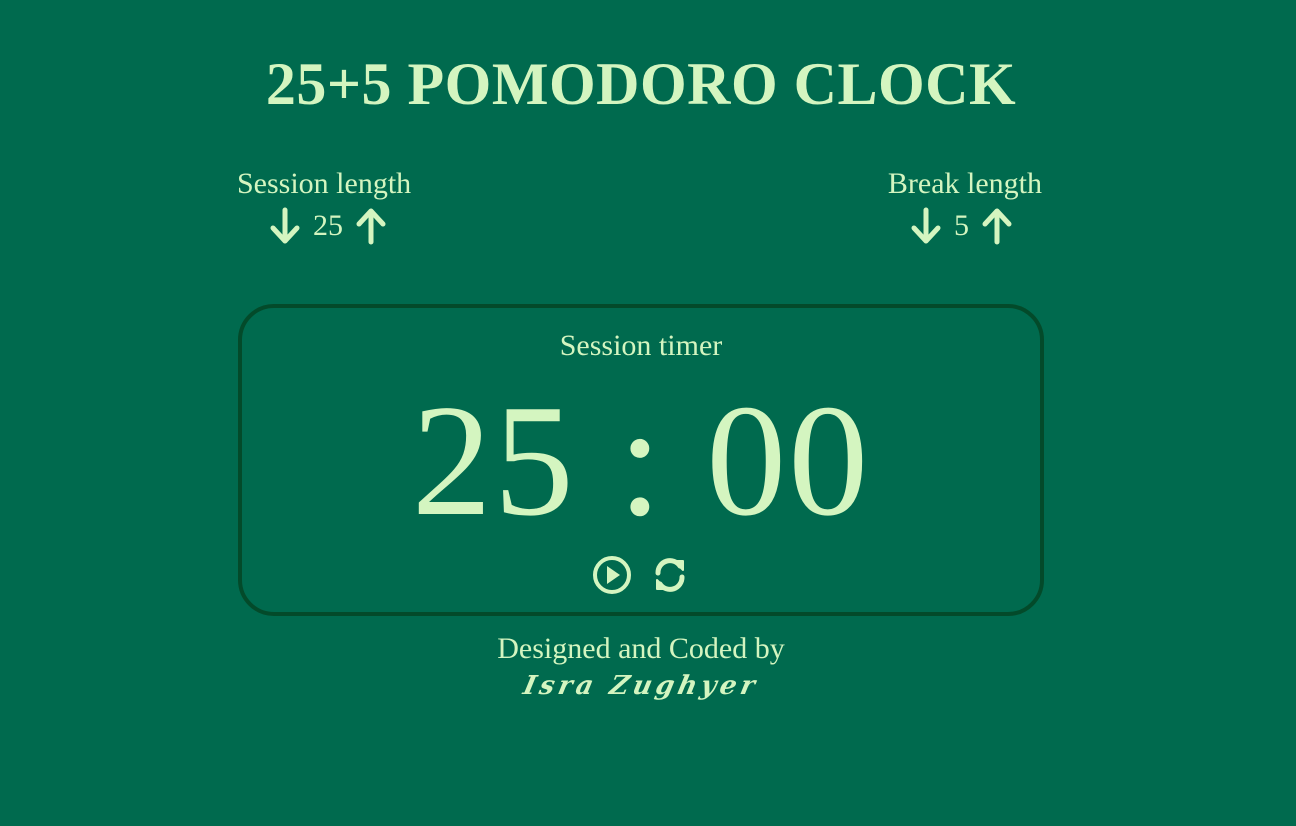 The image size is (1296, 826). I want to click on page-title: 25+5 POMODORO CLOCK, so click(641, 84).